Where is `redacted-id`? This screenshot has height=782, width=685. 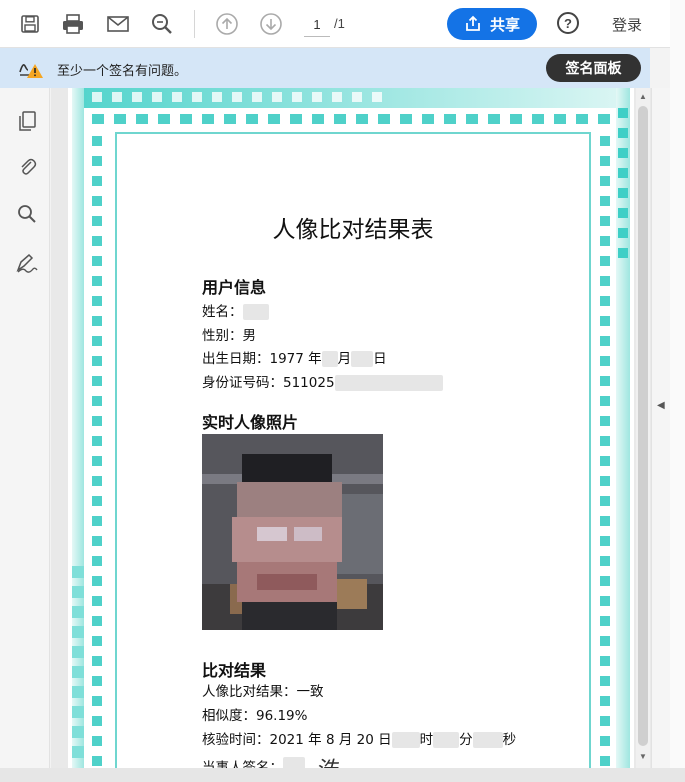
redacted-id is located at coordinates (388, 383).